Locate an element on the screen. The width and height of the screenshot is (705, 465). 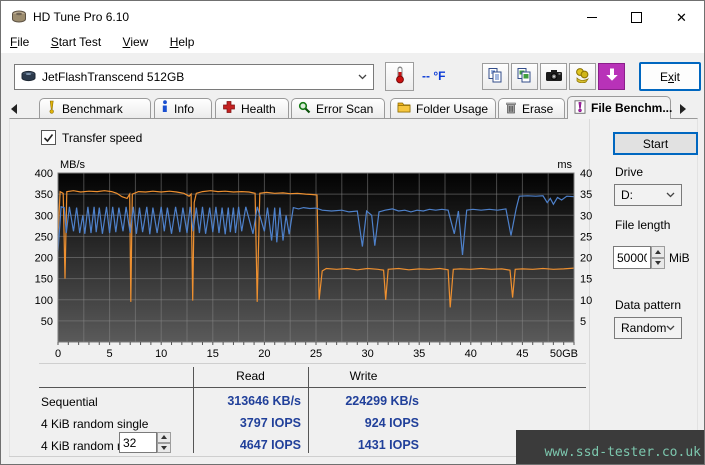
arrow-down-icon is located at coordinates (164, 447).